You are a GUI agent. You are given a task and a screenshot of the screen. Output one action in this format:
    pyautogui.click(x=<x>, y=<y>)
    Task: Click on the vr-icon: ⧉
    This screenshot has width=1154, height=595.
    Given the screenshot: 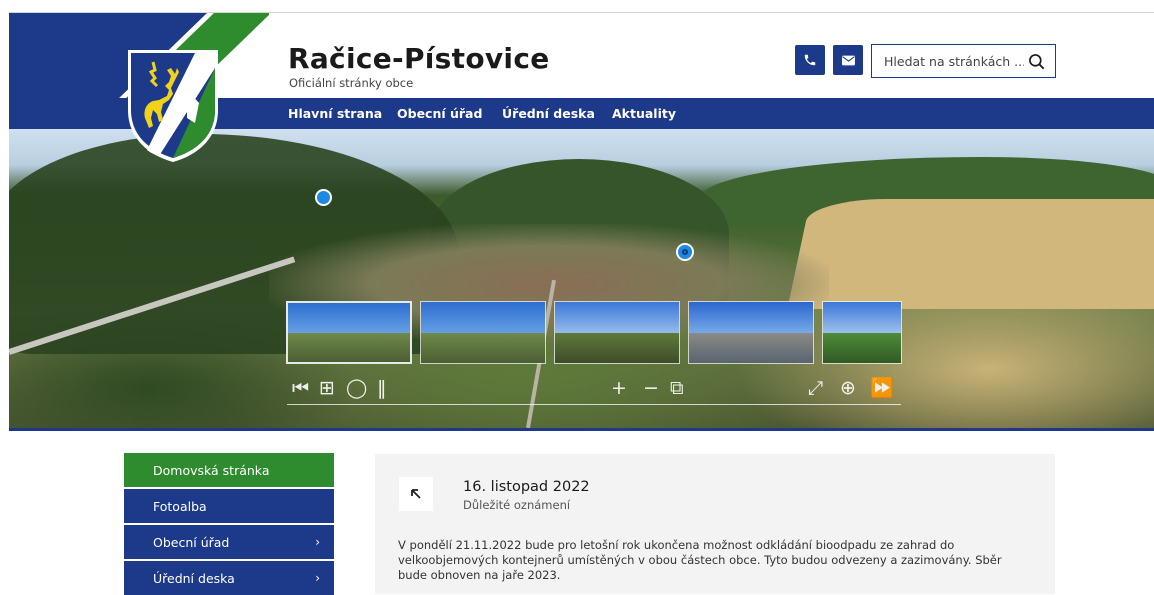 What is the action you would take?
    pyautogui.click(x=677, y=388)
    